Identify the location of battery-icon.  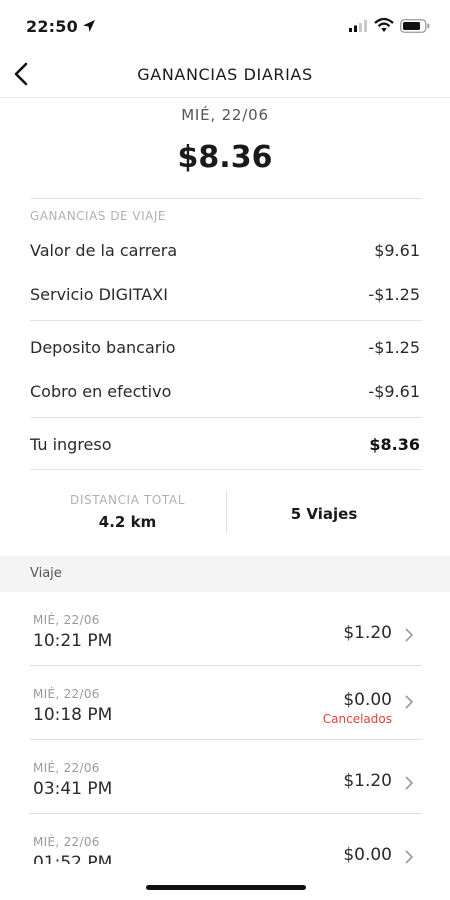
(415, 26).